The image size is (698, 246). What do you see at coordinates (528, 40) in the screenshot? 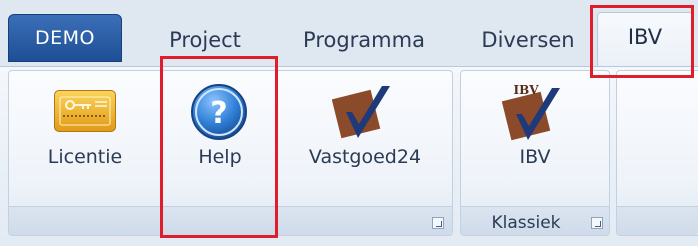
I see `tab-diversen: Diversen` at bounding box center [528, 40].